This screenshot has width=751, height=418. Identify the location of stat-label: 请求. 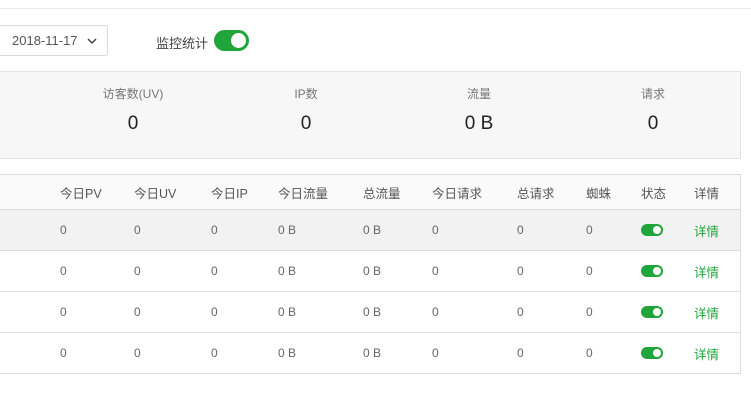
(652, 94).